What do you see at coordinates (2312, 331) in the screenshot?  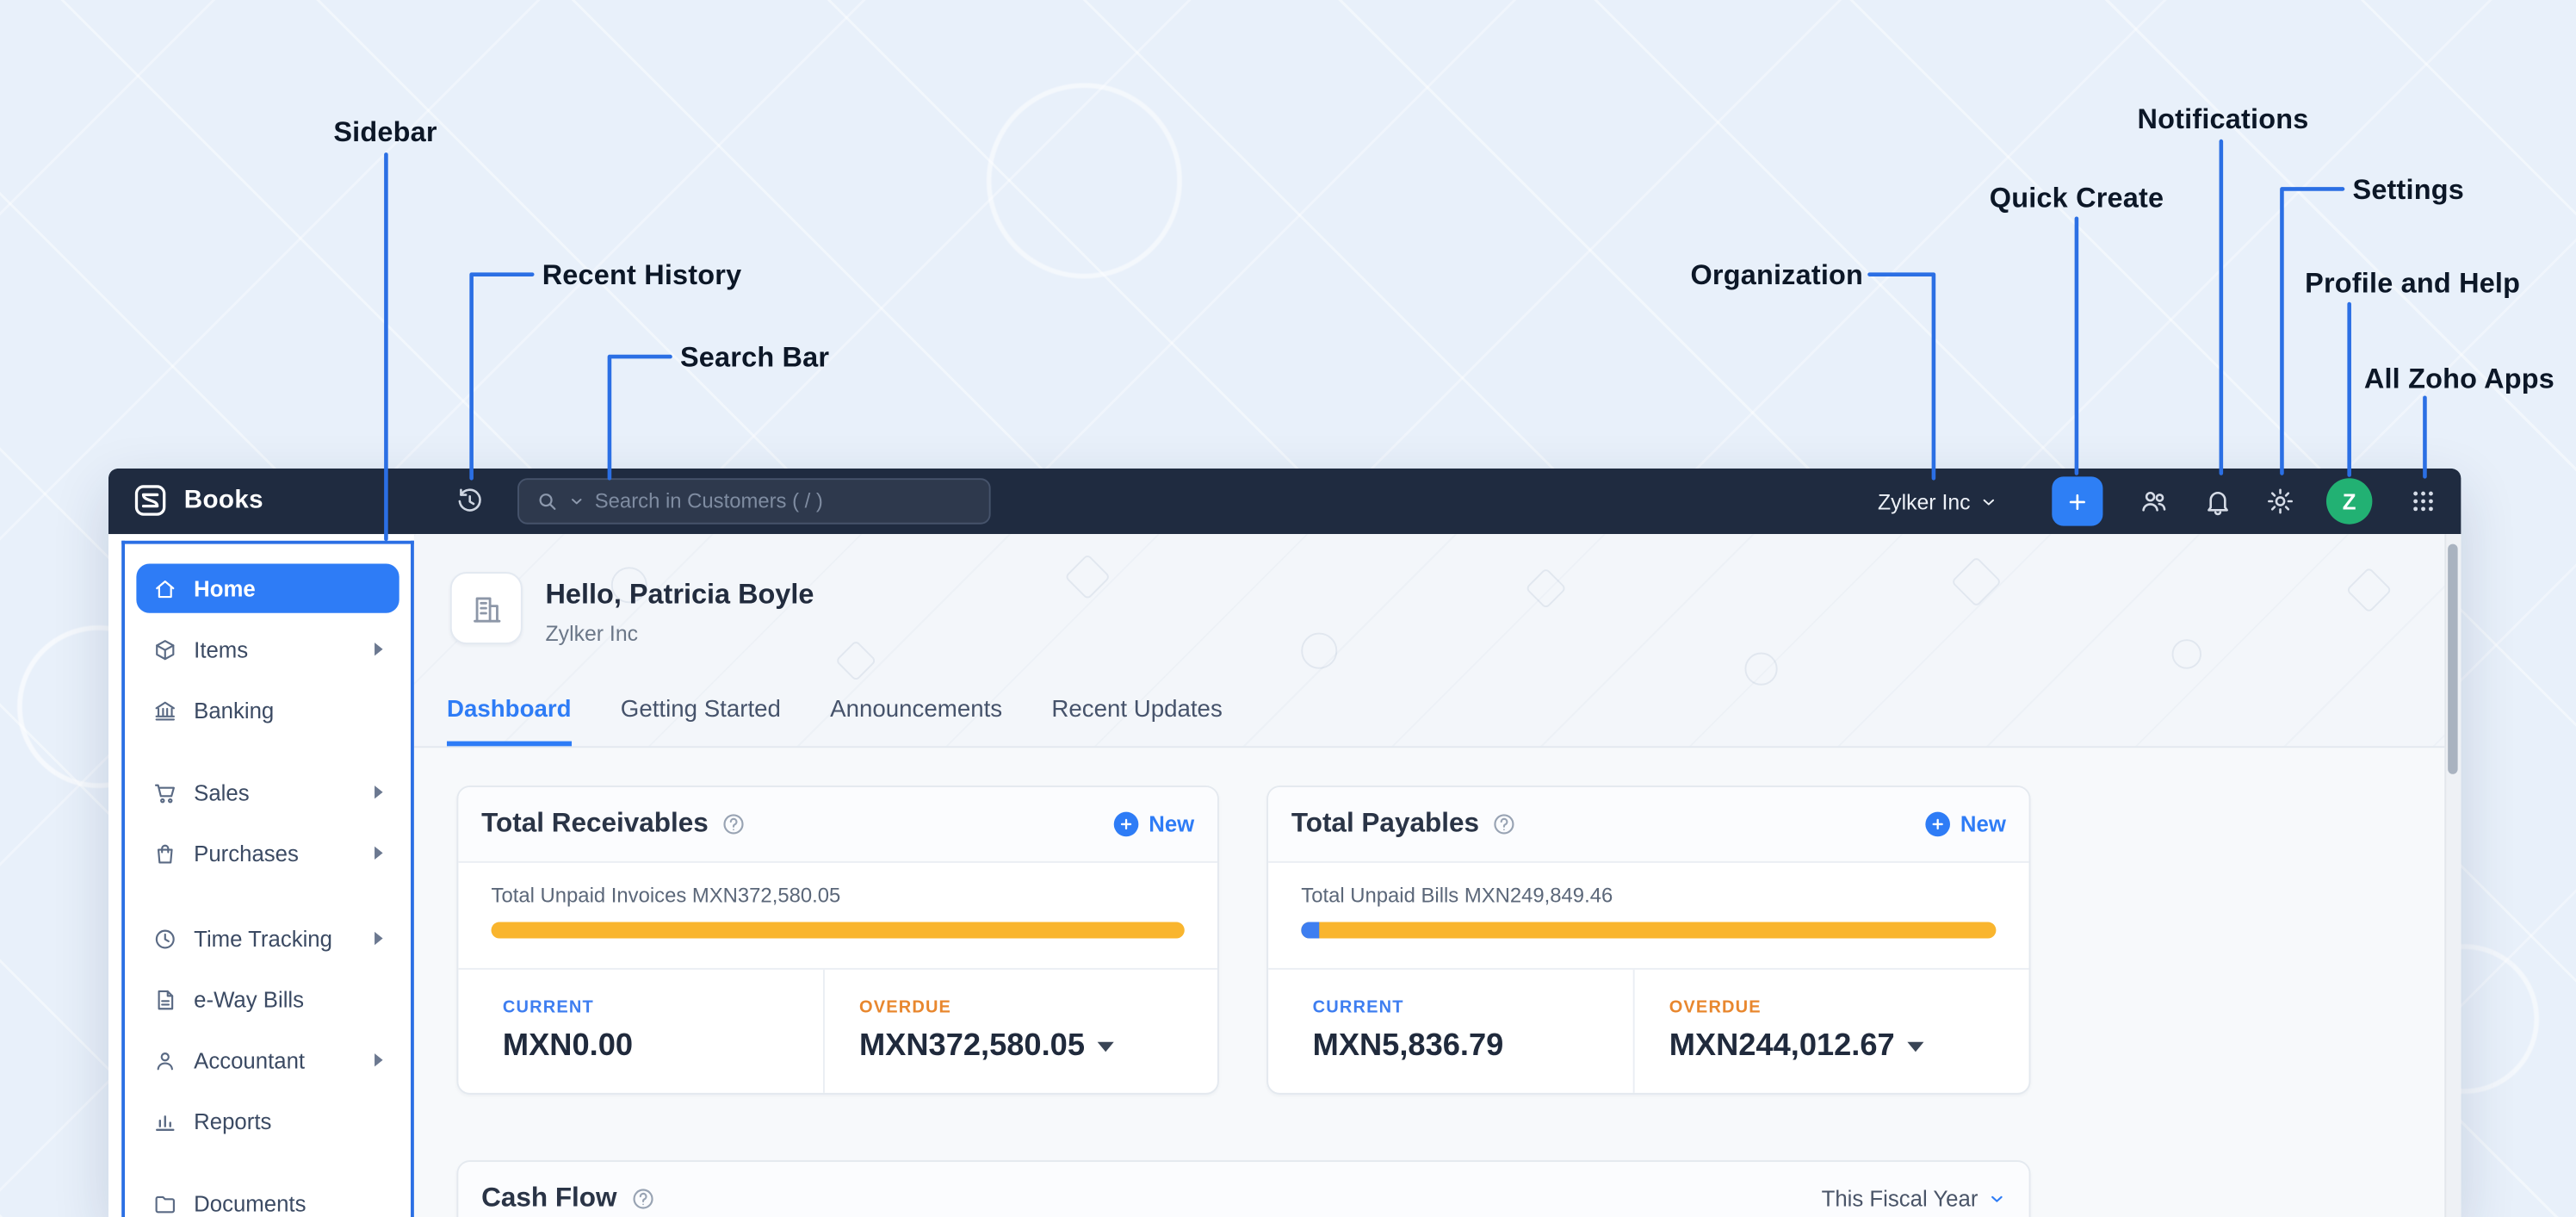 I see `annotation-line-settings` at bounding box center [2312, 331].